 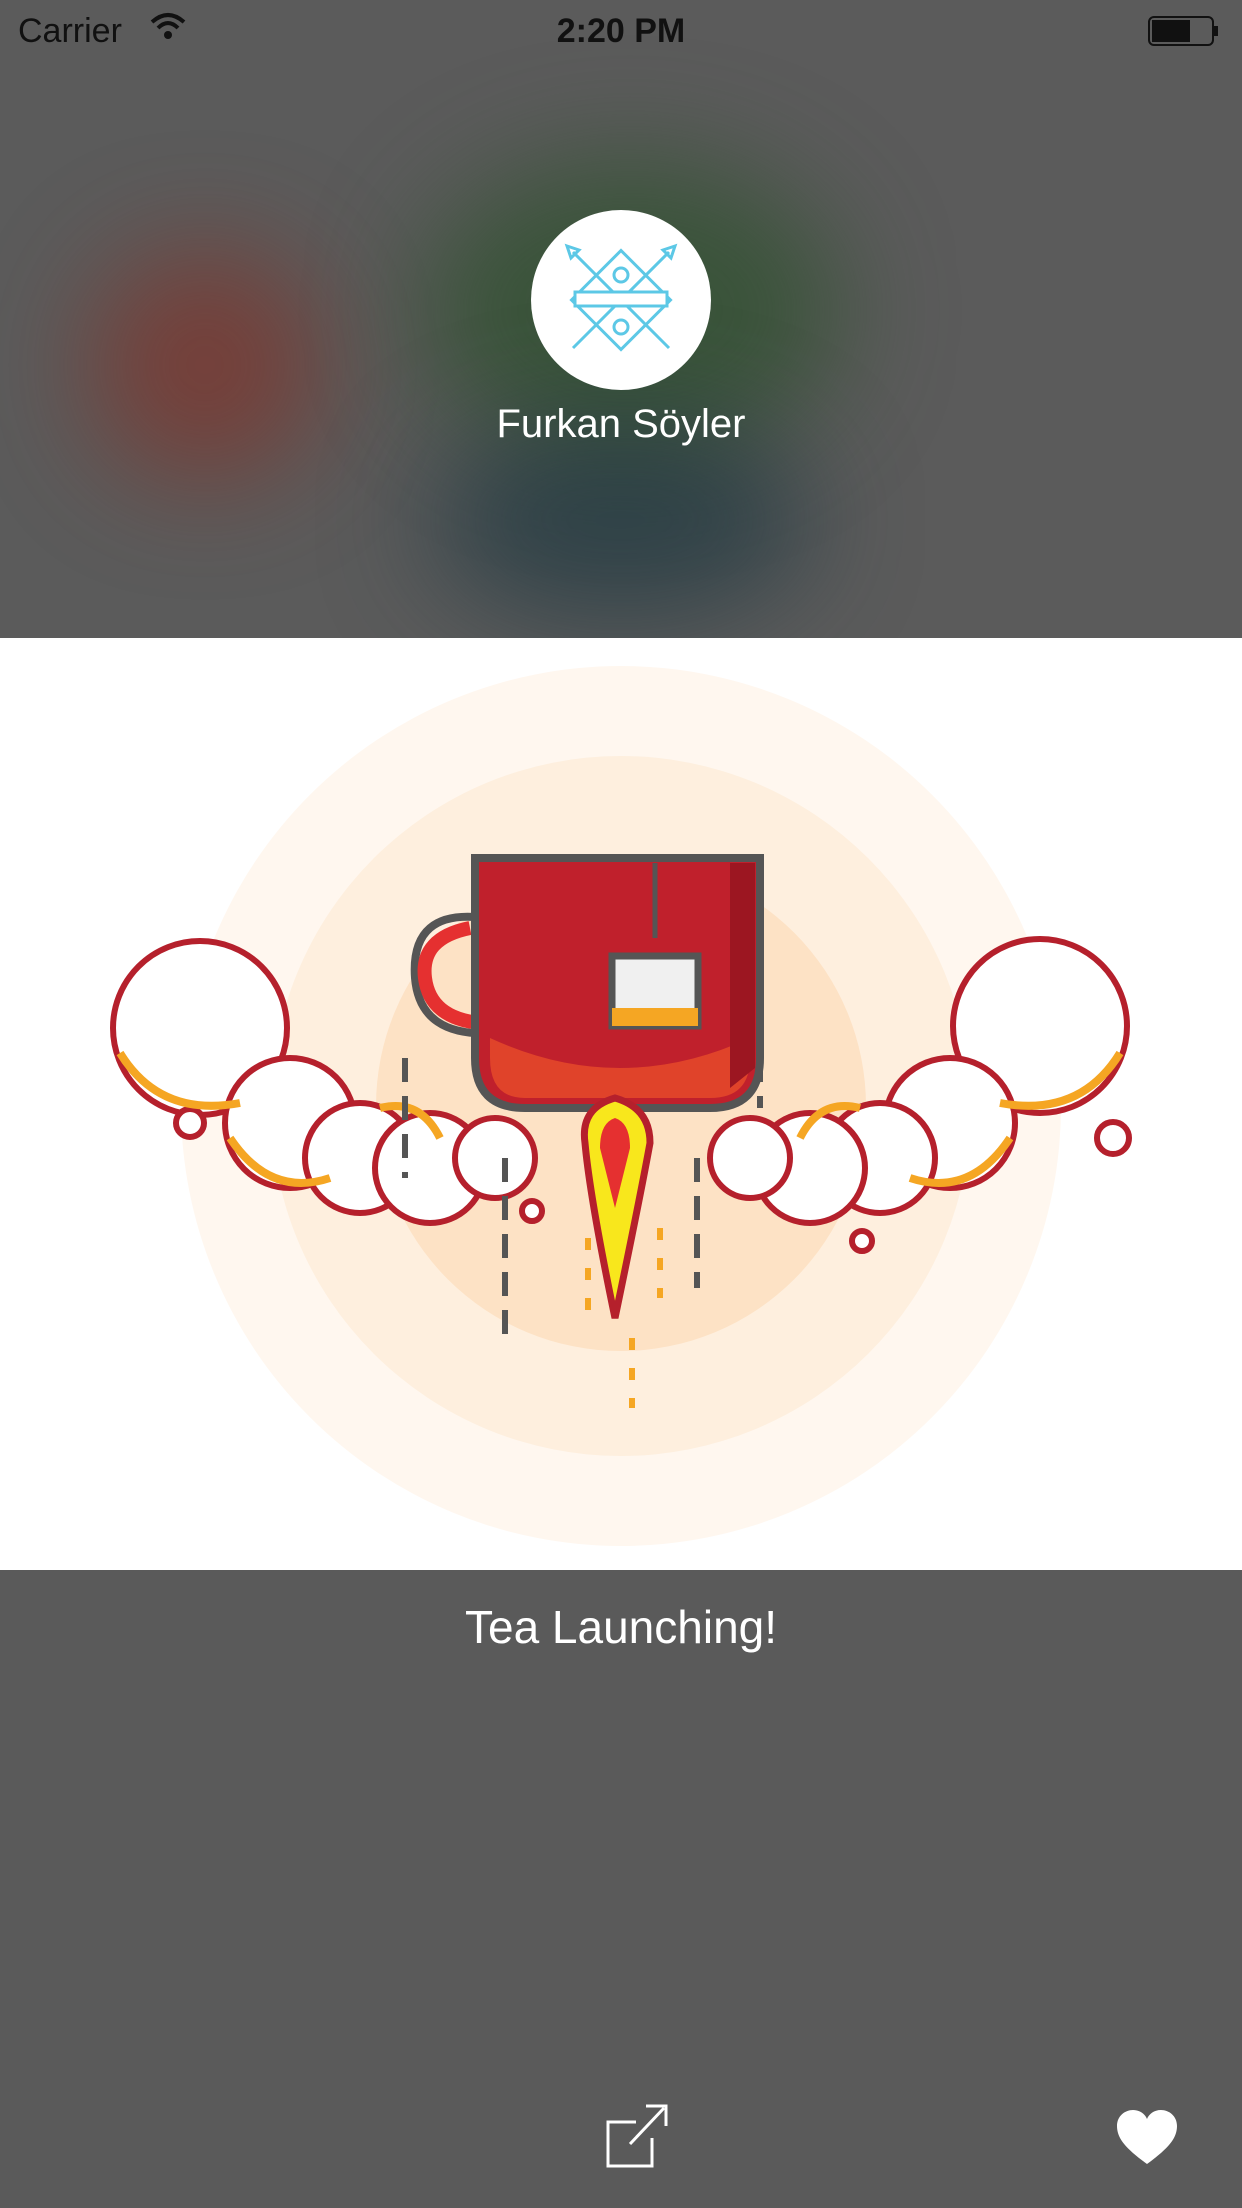 What do you see at coordinates (1184, 35) in the screenshot?
I see `battery-icon` at bounding box center [1184, 35].